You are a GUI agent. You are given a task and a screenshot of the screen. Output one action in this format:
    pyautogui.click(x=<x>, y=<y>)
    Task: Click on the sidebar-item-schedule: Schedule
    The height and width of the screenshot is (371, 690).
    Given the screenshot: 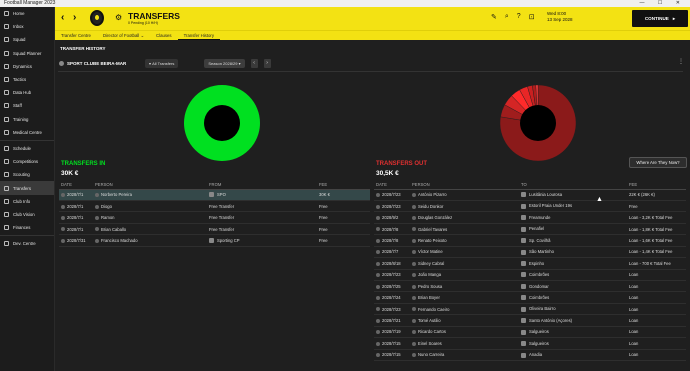 What is the action you would take?
    pyautogui.click(x=27, y=148)
    